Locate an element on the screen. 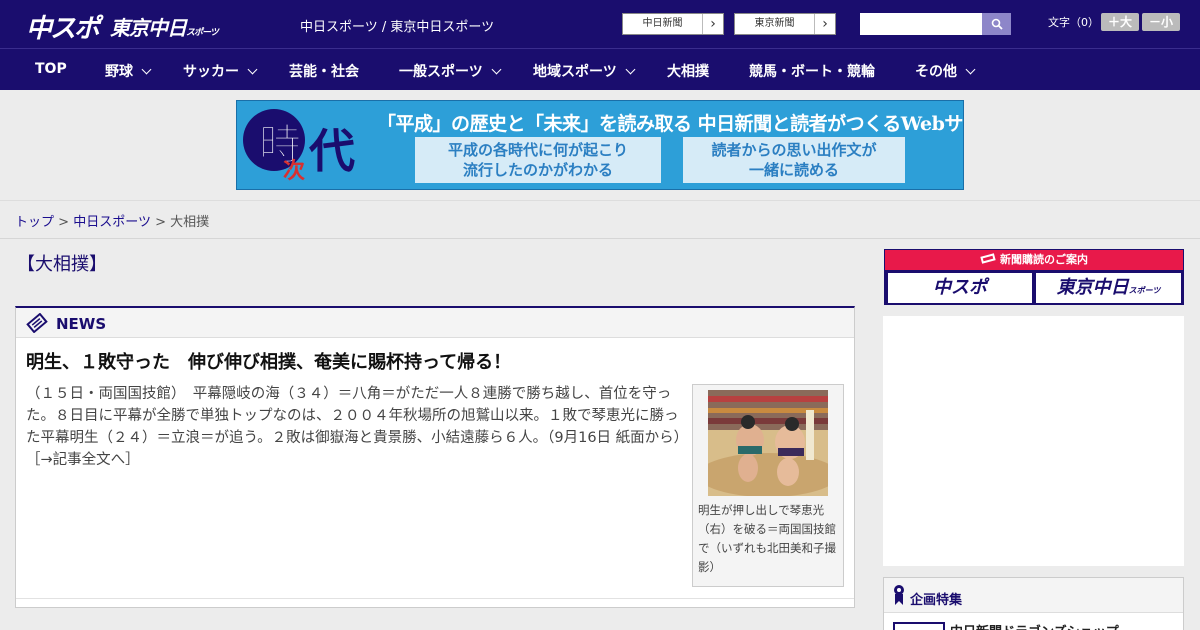 This screenshot has width=1200, height=630. subscribe-tokyo-chunichi-button: 東京中日スポーツ is located at coordinates (1108, 288).